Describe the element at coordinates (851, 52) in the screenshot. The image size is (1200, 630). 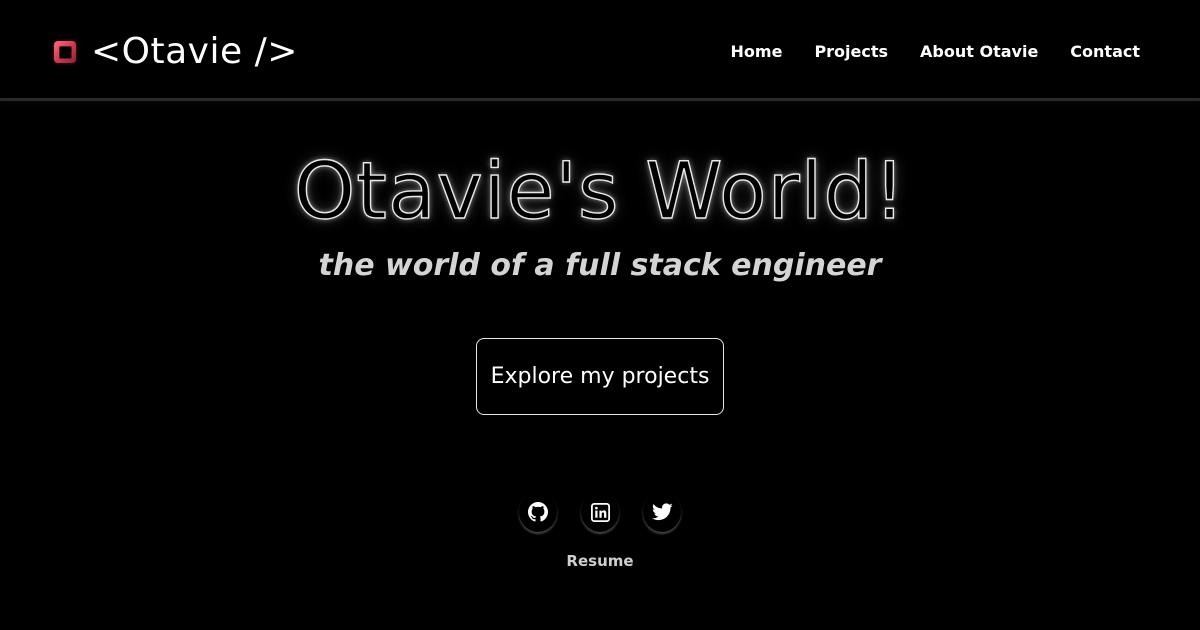
I see `nav-link-projects: Projects` at that location.